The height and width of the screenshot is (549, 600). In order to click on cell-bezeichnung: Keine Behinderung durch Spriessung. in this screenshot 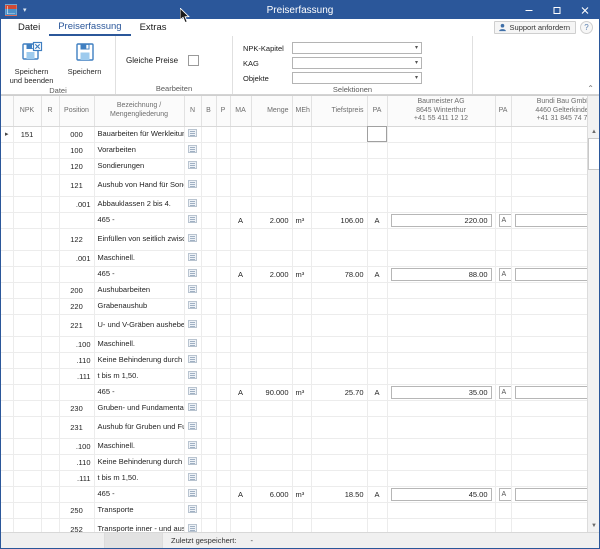, I will do `click(139, 462)`.